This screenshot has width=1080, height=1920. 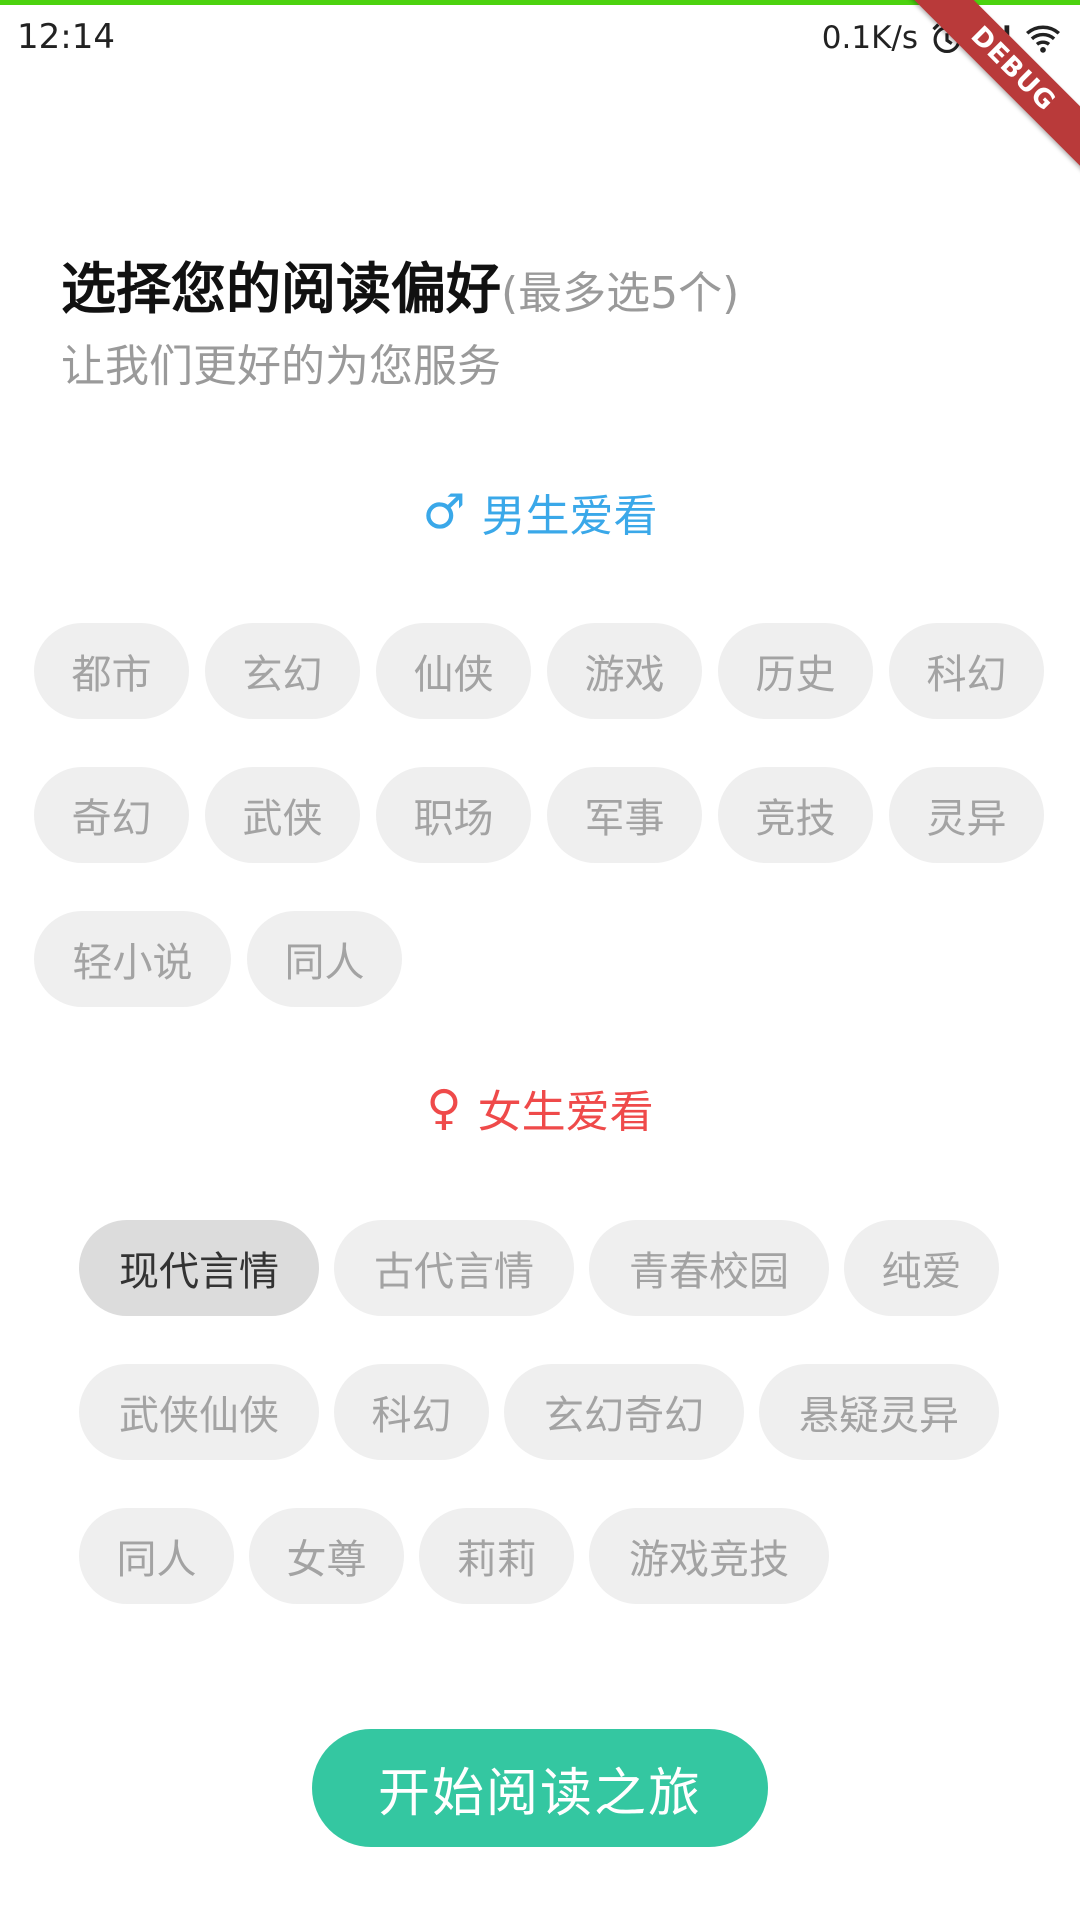 What do you see at coordinates (879, 1412) in the screenshot?
I see `female-tag-chip: 悬疑灵异` at bounding box center [879, 1412].